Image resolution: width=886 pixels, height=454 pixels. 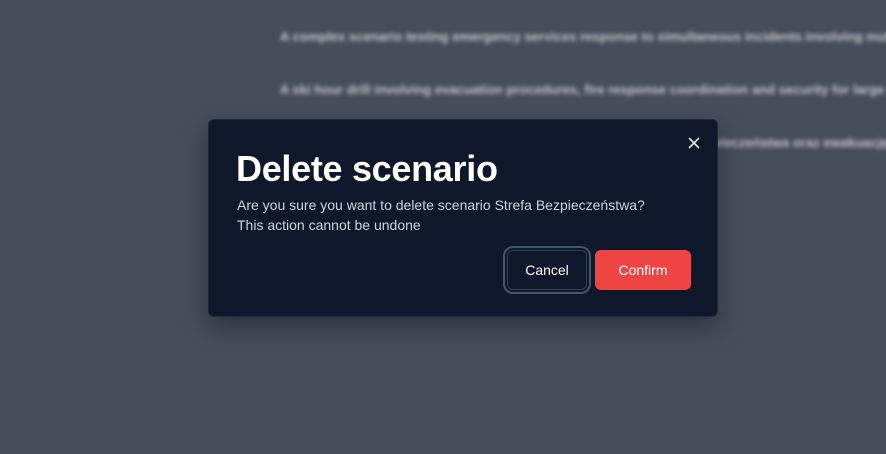 I want to click on close-icon, so click(x=694, y=143).